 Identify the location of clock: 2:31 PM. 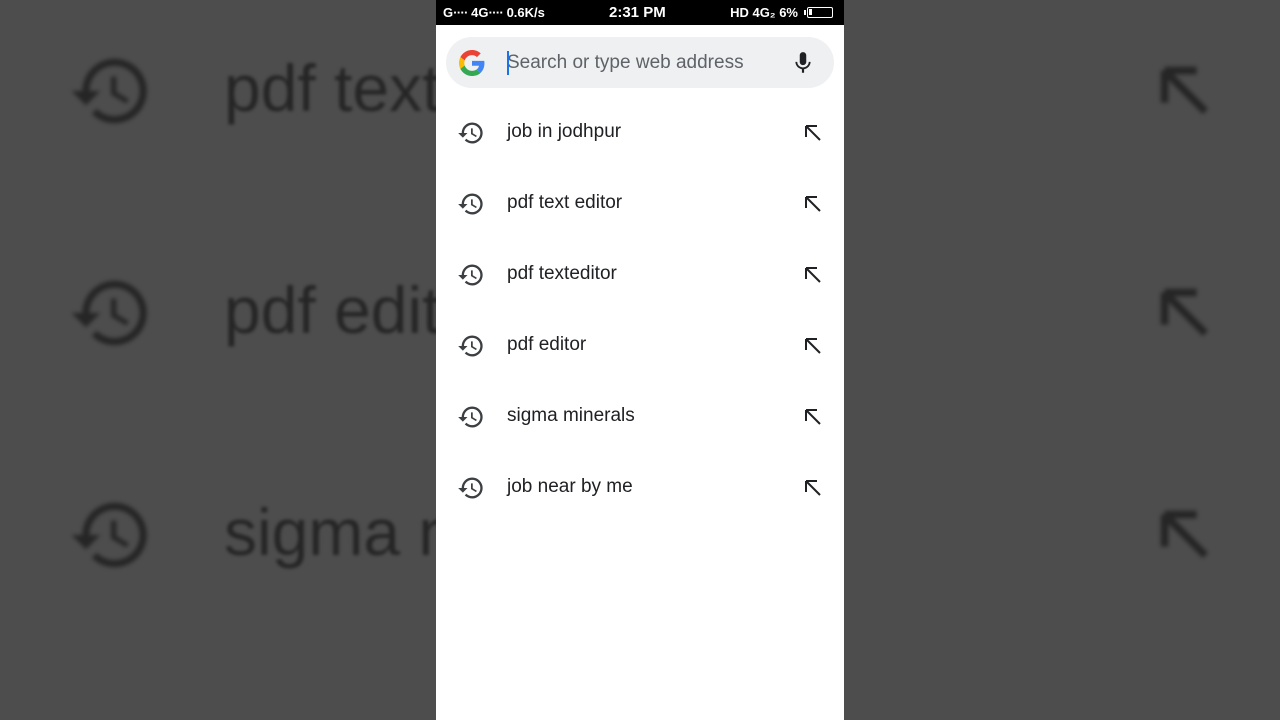
(637, 12).